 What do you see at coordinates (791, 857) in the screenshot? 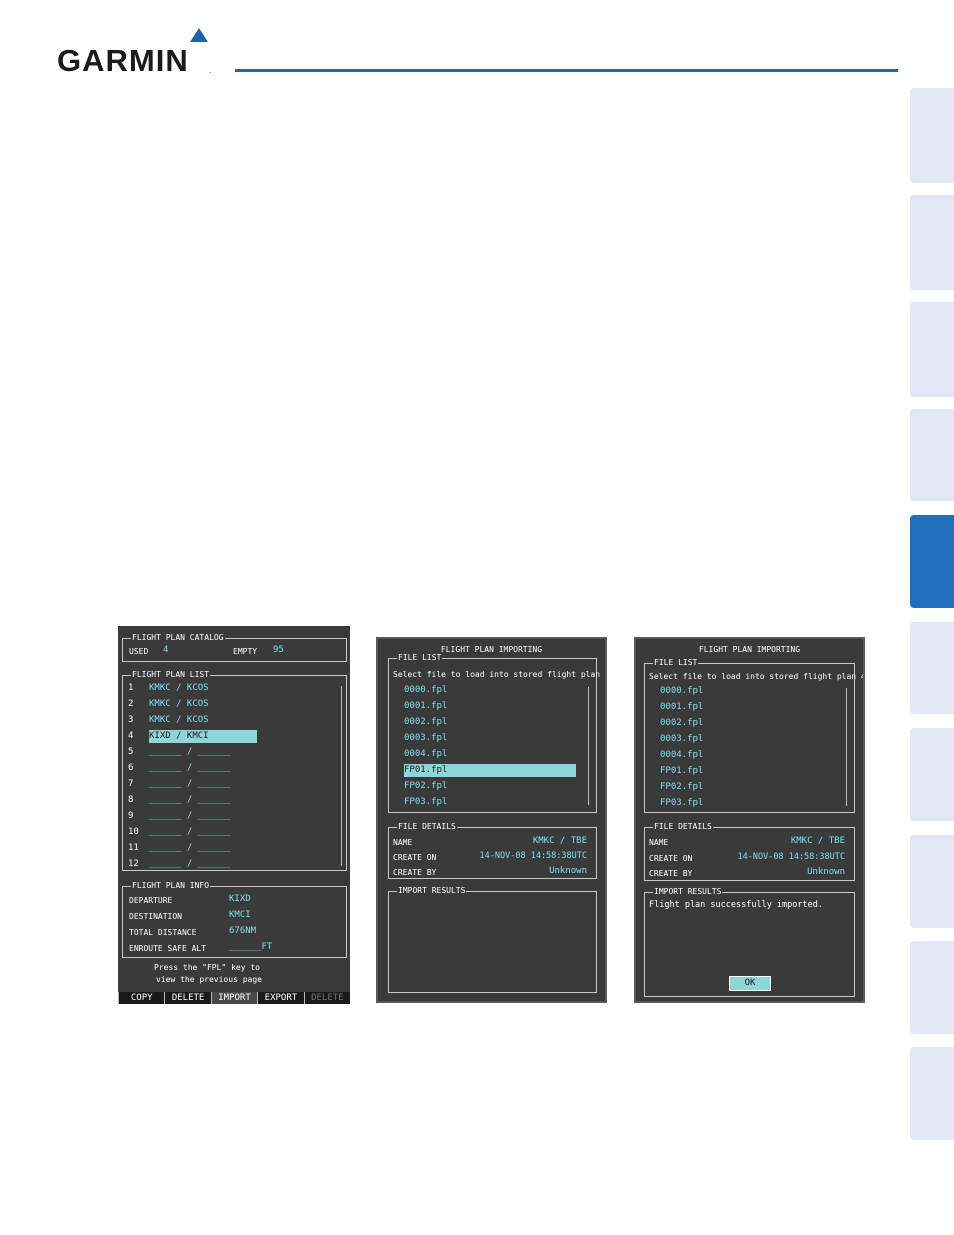
I see `created-on-value-2: 14-NOV-08 14:58:38UTC` at bounding box center [791, 857].